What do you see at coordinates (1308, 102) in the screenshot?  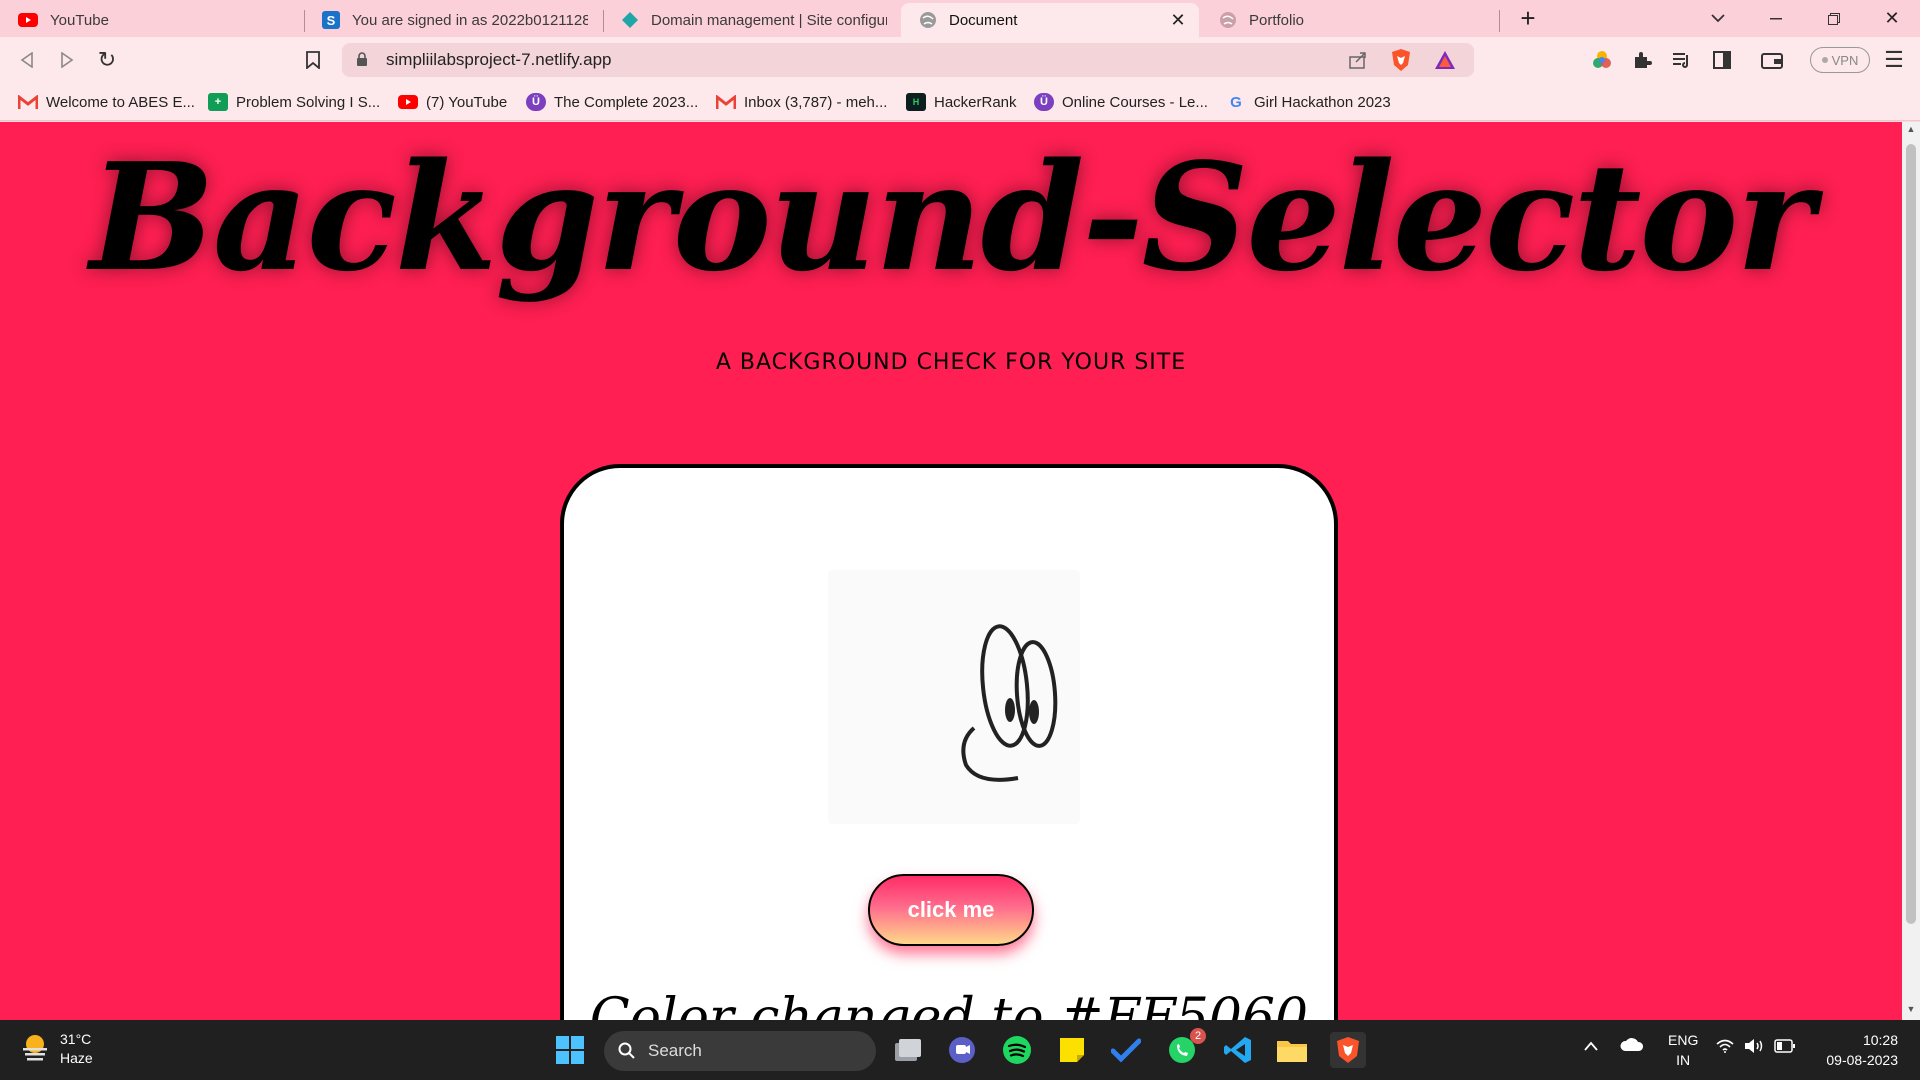 I see `bookmark-item: G Girl Hackathon 2023` at bounding box center [1308, 102].